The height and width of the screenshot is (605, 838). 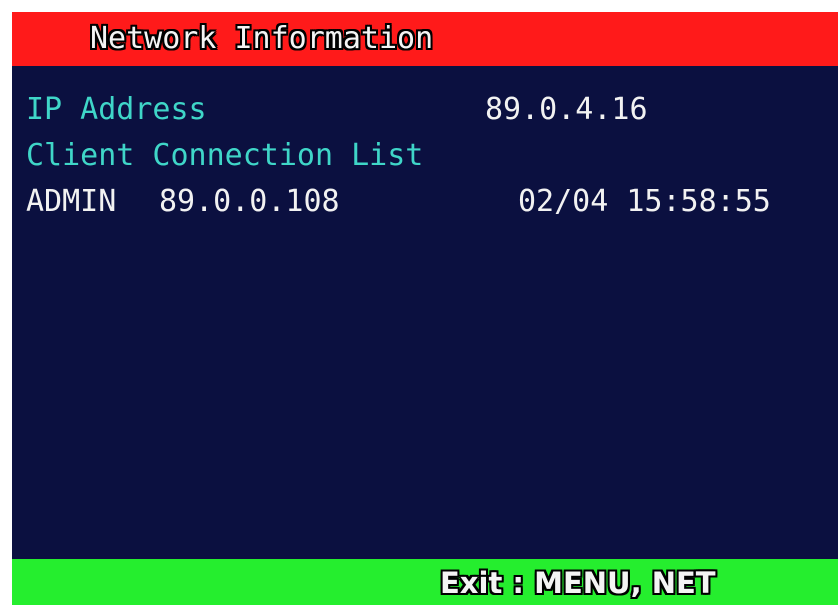 What do you see at coordinates (578, 583) in the screenshot?
I see `exit-hint: Exit : MENU, NET` at bounding box center [578, 583].